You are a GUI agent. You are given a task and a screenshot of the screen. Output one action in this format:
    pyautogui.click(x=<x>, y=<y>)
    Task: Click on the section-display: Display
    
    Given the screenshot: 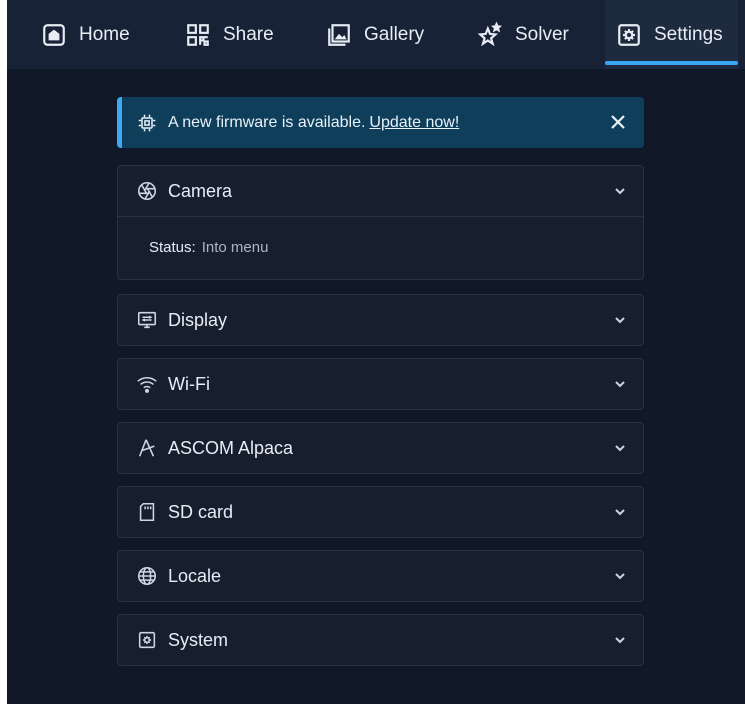 What is the action you would take?
    pyautogui.click(x=380, y=320)
    